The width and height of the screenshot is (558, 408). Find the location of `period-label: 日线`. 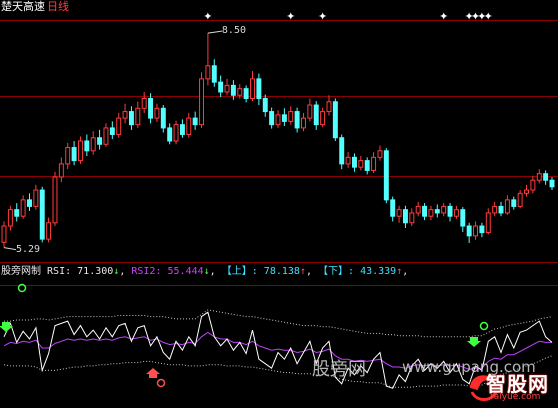

period-label: 日线 is located at coordinates (58, 6).